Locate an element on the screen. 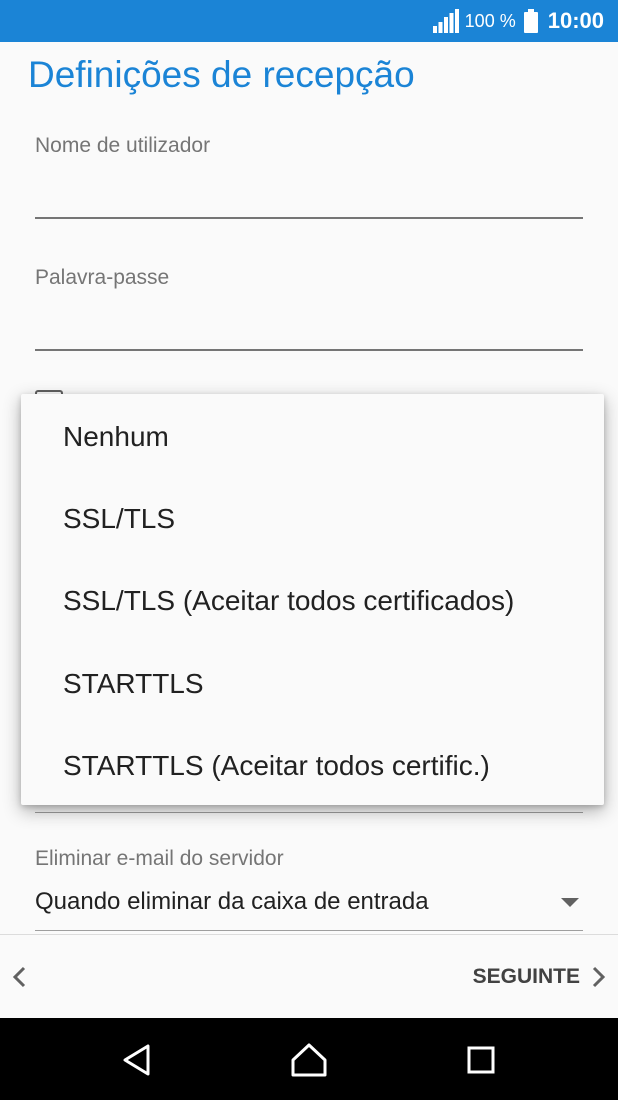 The height and width of the screenshot is (1100, 618). security-type-underline is located at coordinates (309, 812).